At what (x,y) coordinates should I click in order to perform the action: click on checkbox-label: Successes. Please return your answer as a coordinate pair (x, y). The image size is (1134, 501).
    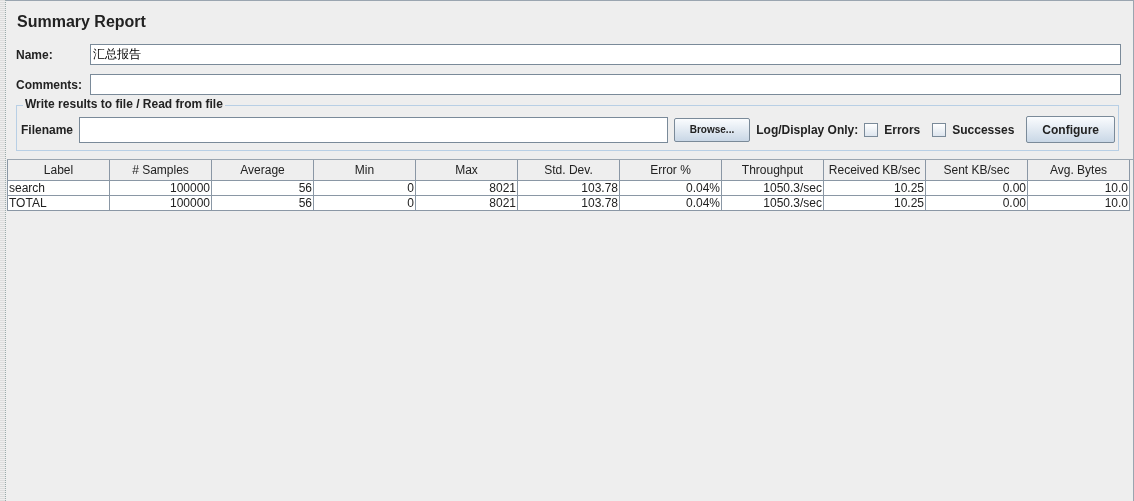
    Looking at the image, I should click on (983, 129).